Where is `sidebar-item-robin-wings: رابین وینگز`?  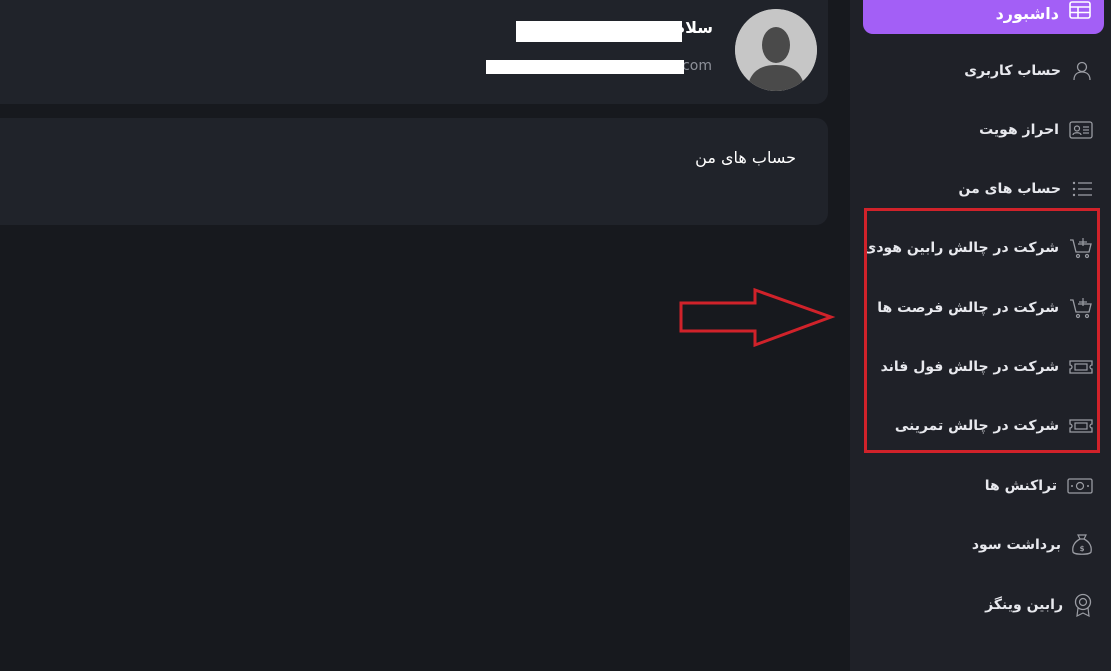 sidebar-item-robin-wings: رابین وینگز is located at coordinates (1039, 605).